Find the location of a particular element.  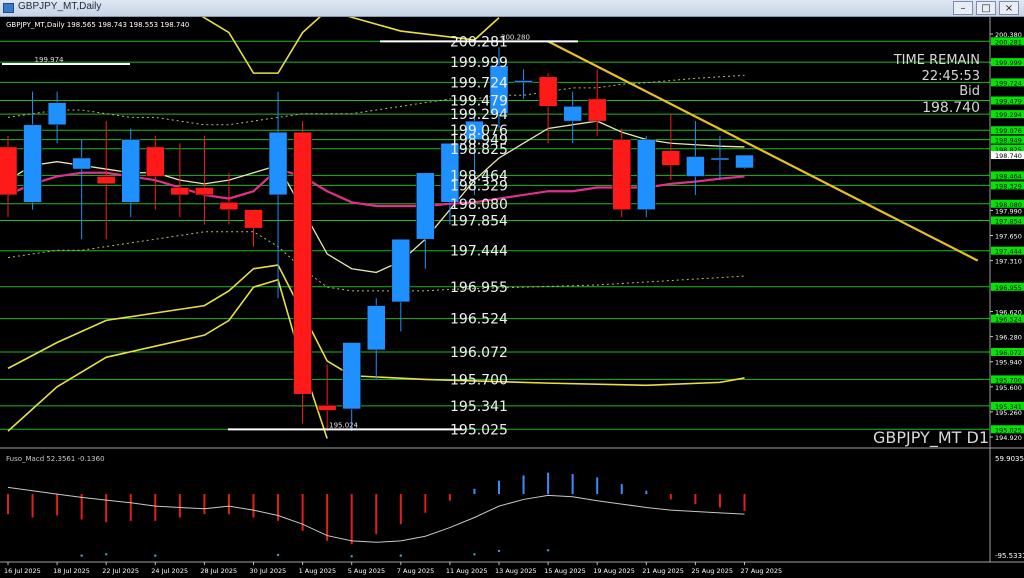

date-label: 11 Aug 2025 is located at coordinates (467, 571).